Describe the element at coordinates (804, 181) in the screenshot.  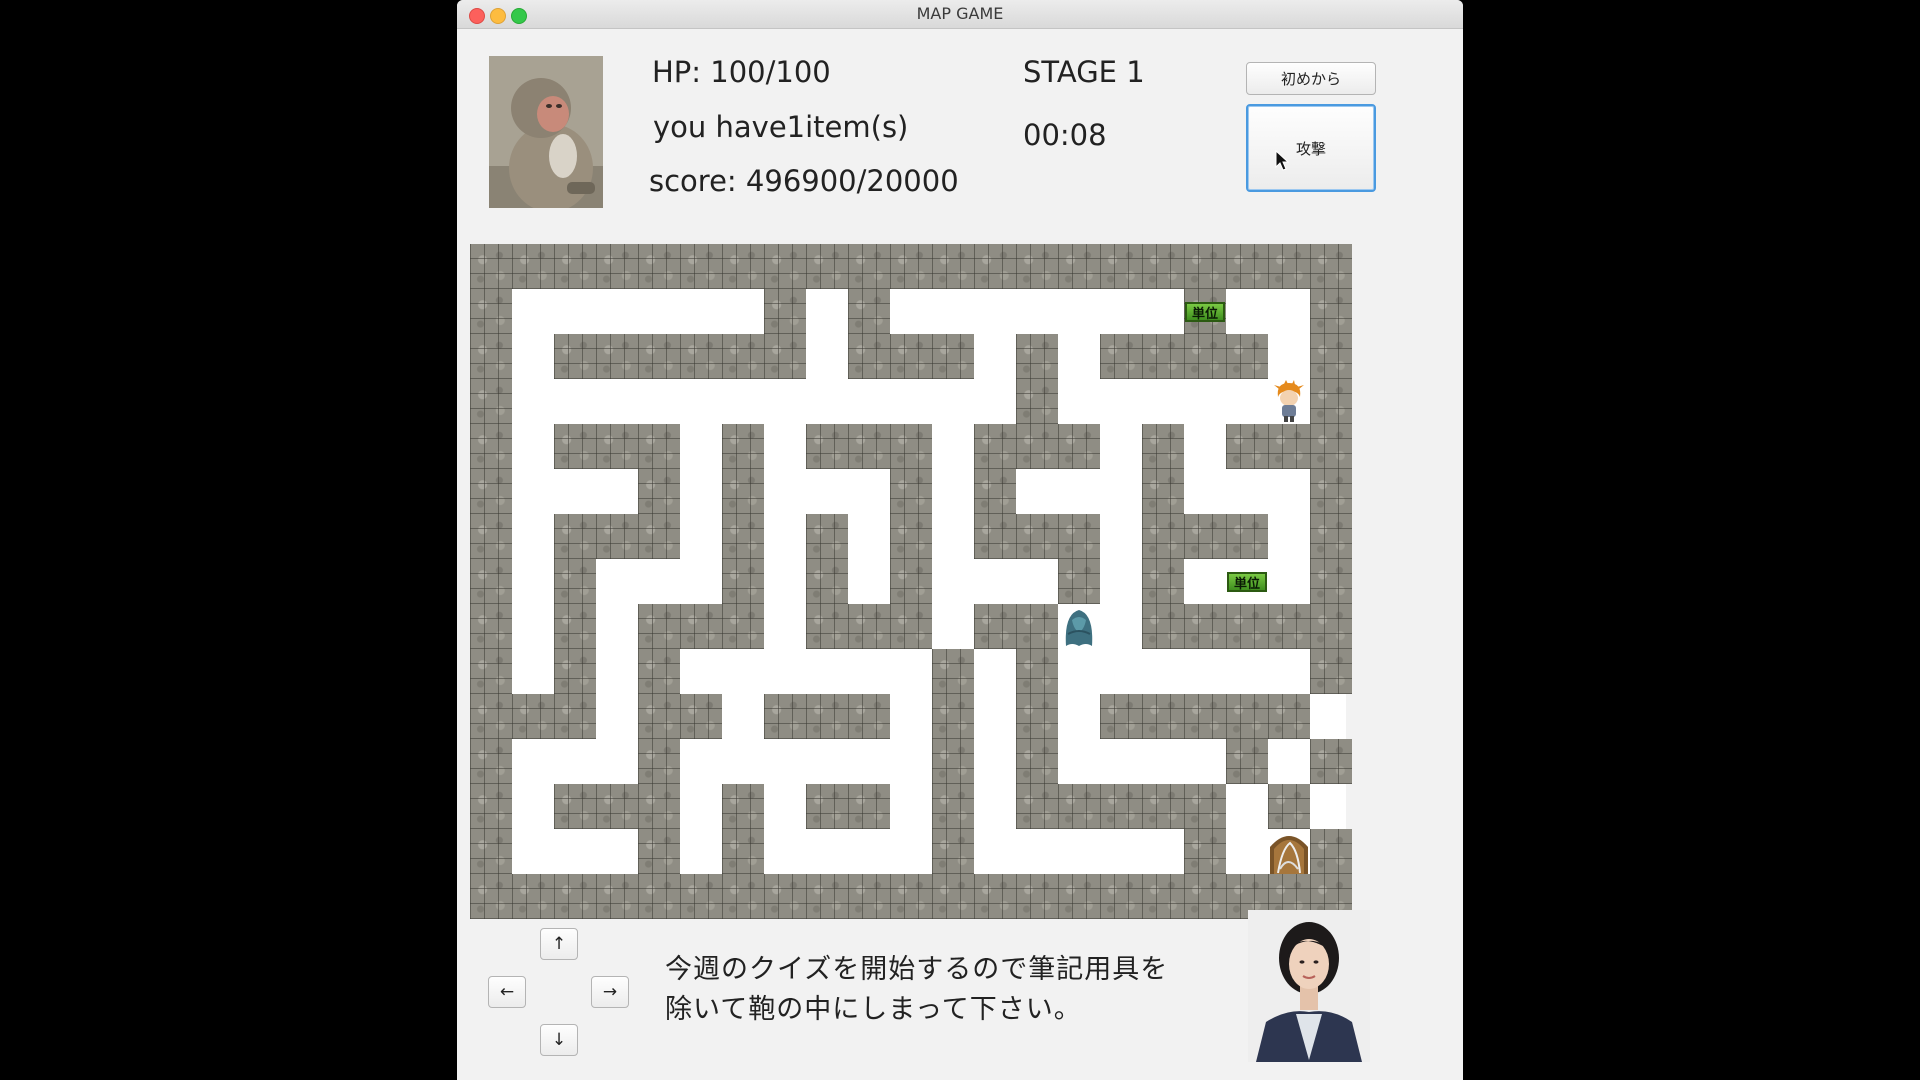
I see `score-label: score: 496900/20000` at that location.